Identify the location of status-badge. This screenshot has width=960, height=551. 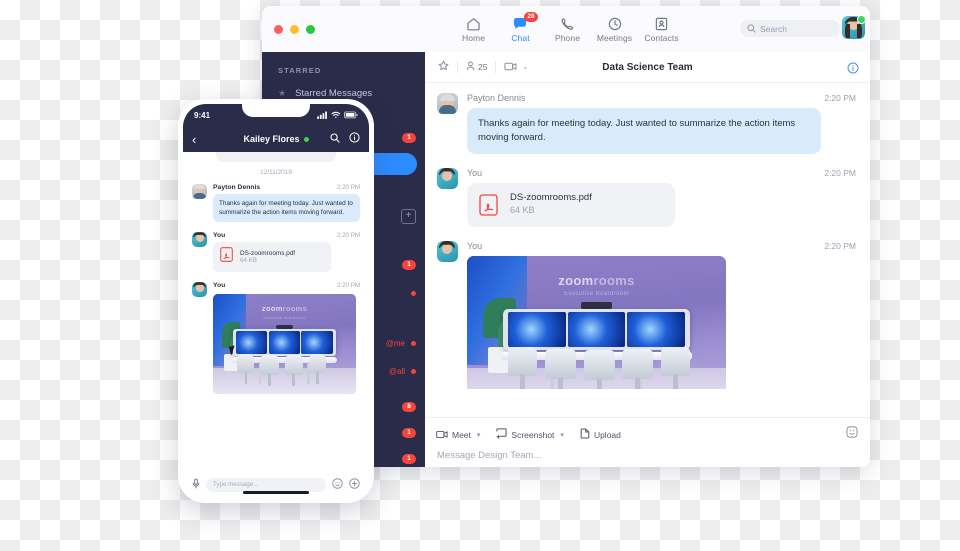
(306, 139).